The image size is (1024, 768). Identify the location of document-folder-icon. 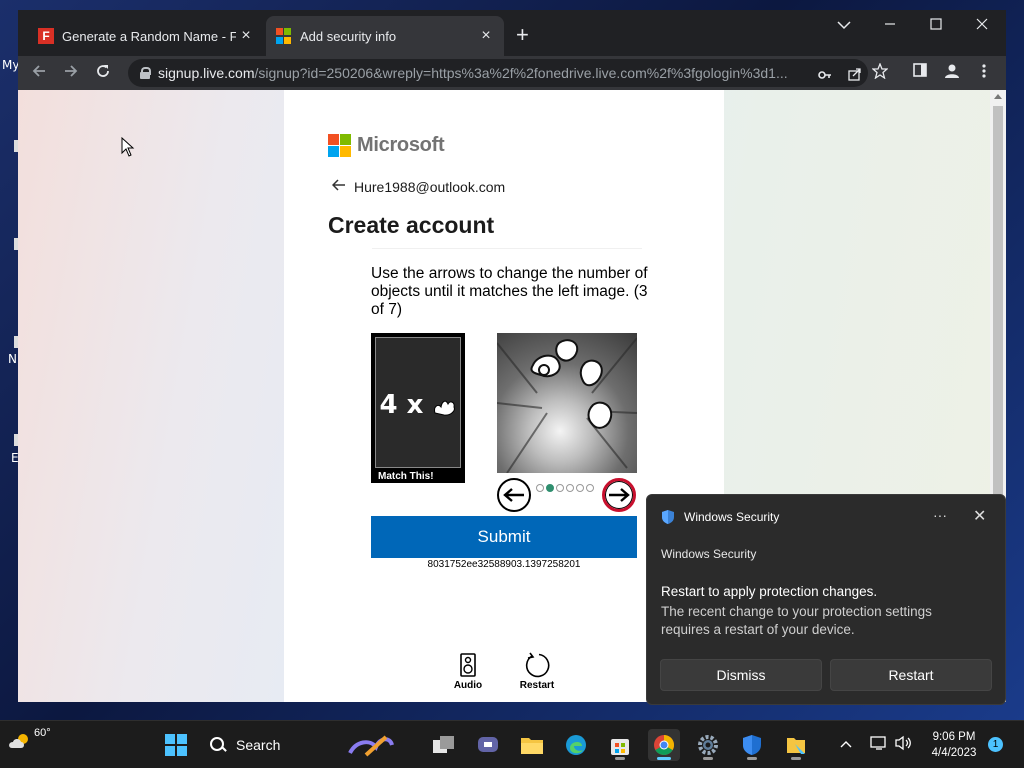
(796, 746).